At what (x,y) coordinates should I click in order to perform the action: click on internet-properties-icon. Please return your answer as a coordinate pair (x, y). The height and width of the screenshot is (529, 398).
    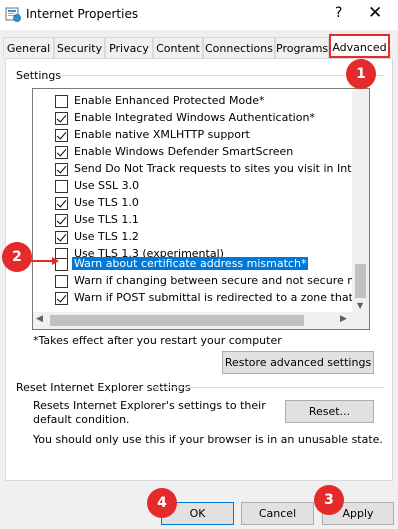
    Looking at the image, I should click on (13, 14).